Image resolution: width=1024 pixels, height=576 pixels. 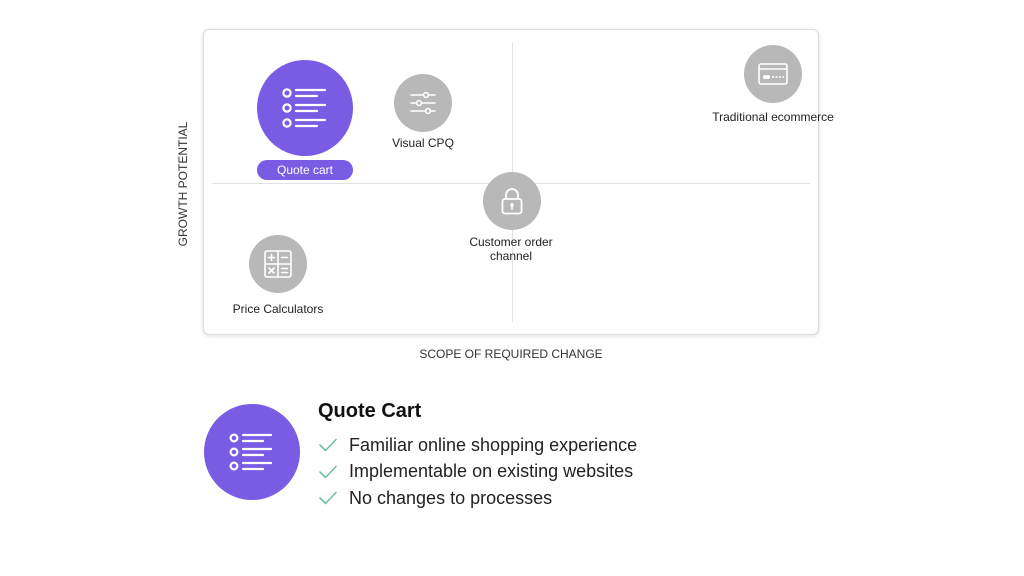 I want to click on feature-item: No changes to processes, so click(x=477, y=498).